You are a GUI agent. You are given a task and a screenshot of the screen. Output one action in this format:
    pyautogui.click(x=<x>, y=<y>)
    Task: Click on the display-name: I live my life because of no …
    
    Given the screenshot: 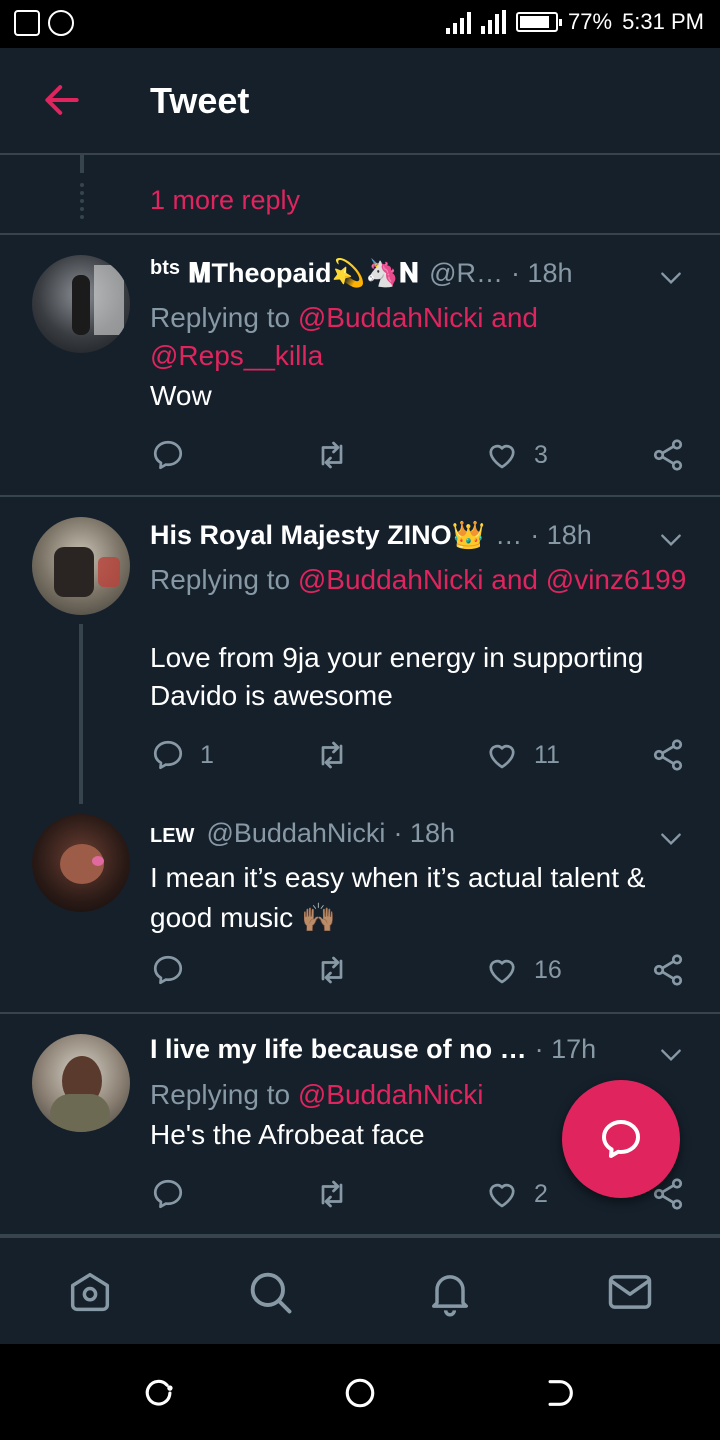 What is the action you would take?
    pyautogui.click(x=338, y=1049)
    